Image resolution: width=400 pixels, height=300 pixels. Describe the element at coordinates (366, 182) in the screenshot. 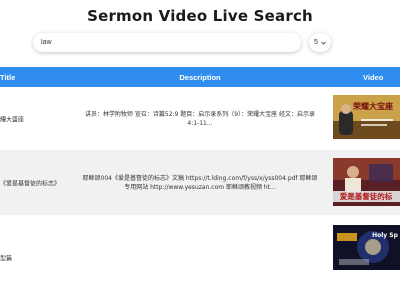

I see `video-thumbnail: 爱是基督徒的标` at that location.